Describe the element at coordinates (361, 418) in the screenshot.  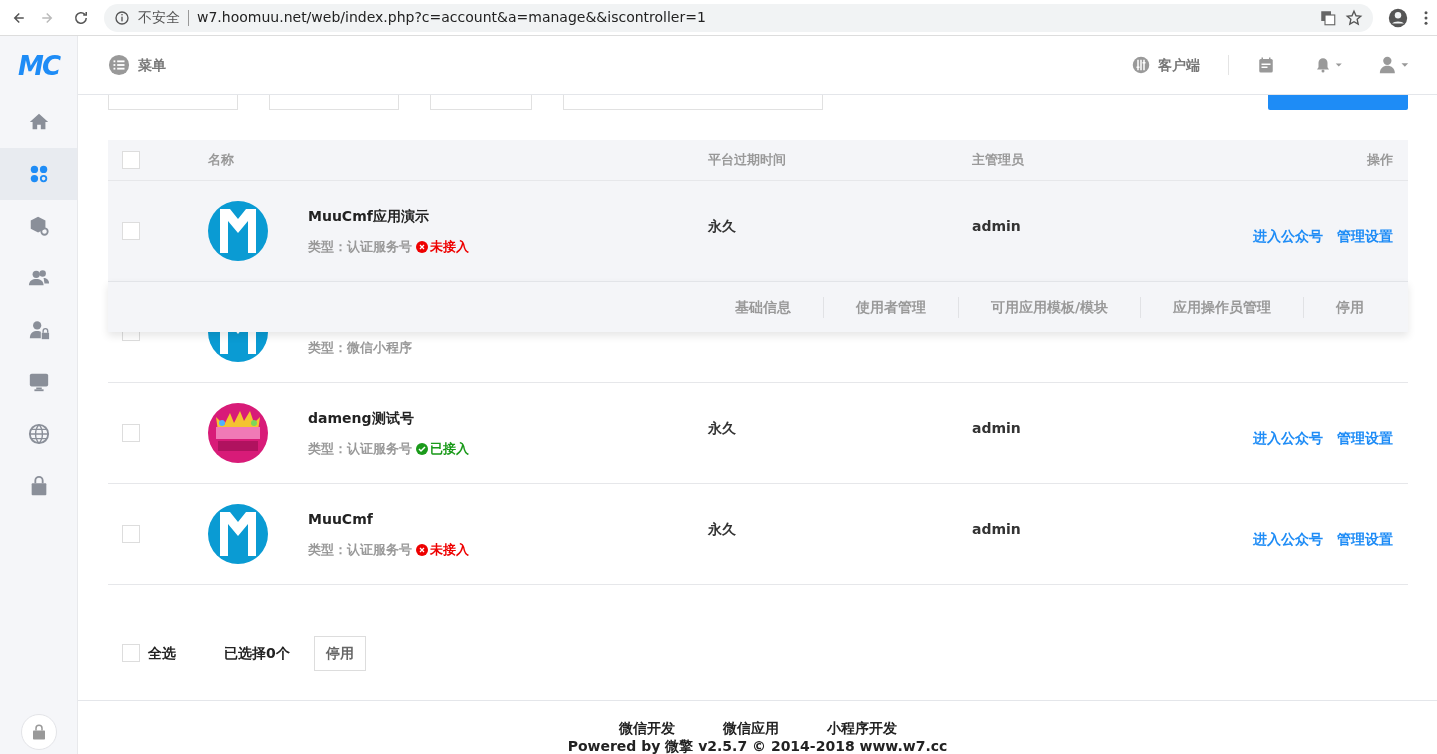
I see `account-name: dameng测试号` at that location.